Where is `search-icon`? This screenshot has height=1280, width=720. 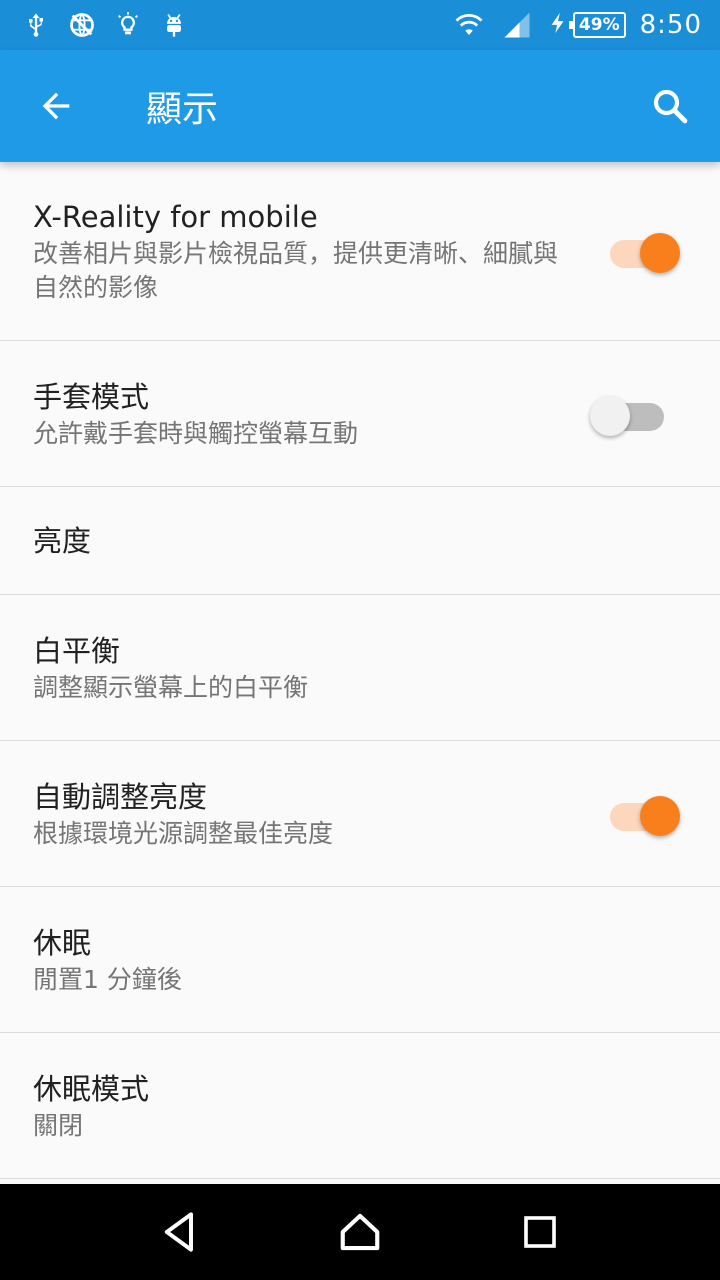 search-icon is located at coordinates (670, 106).